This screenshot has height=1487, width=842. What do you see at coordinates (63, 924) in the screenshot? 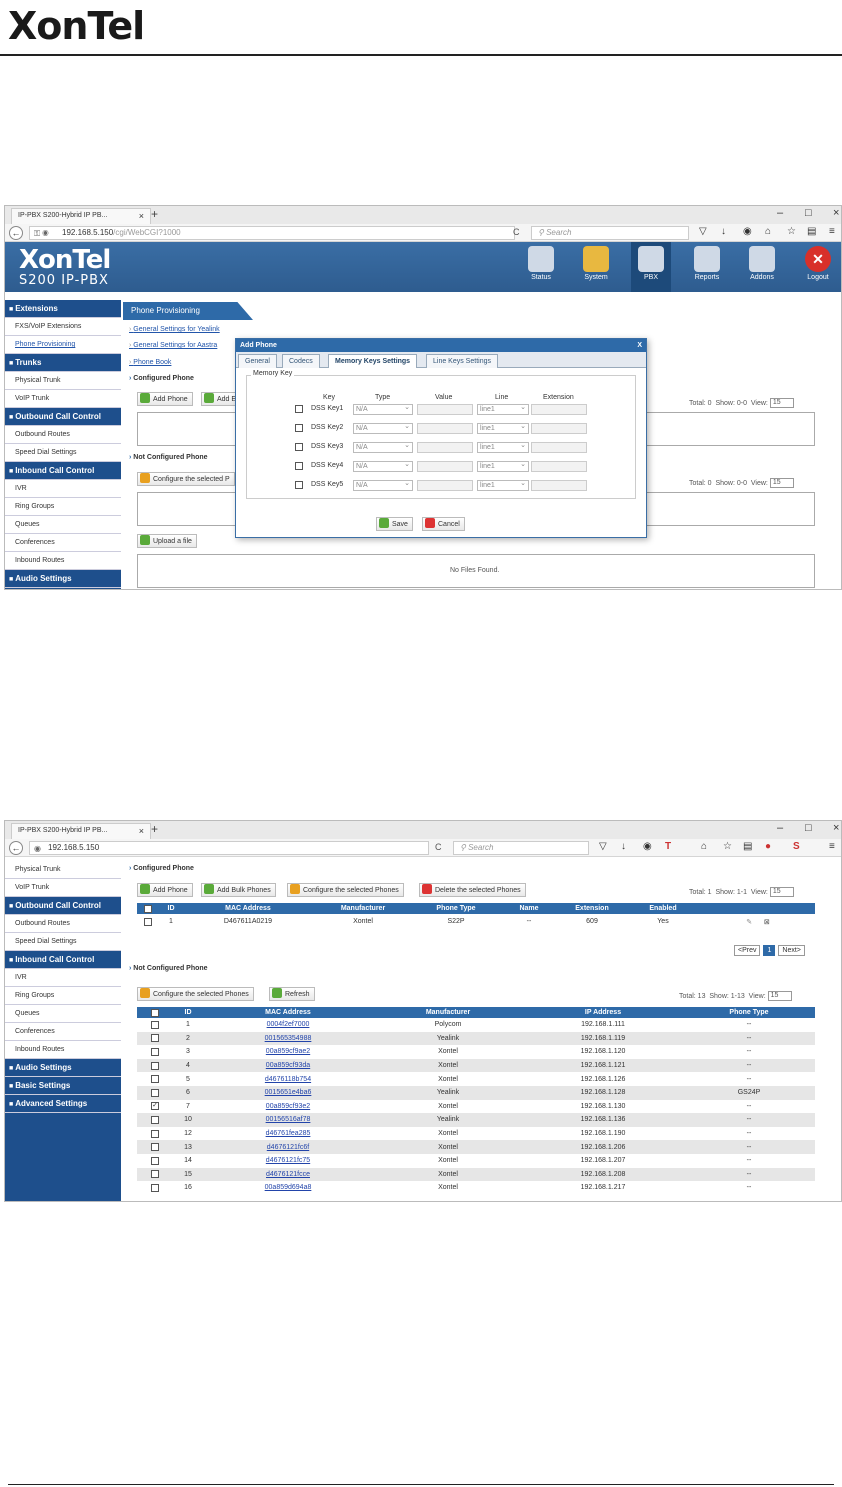
I see `sidebar-item-outbound-routes: Outbound Routes` at bounding box center [63, 924].